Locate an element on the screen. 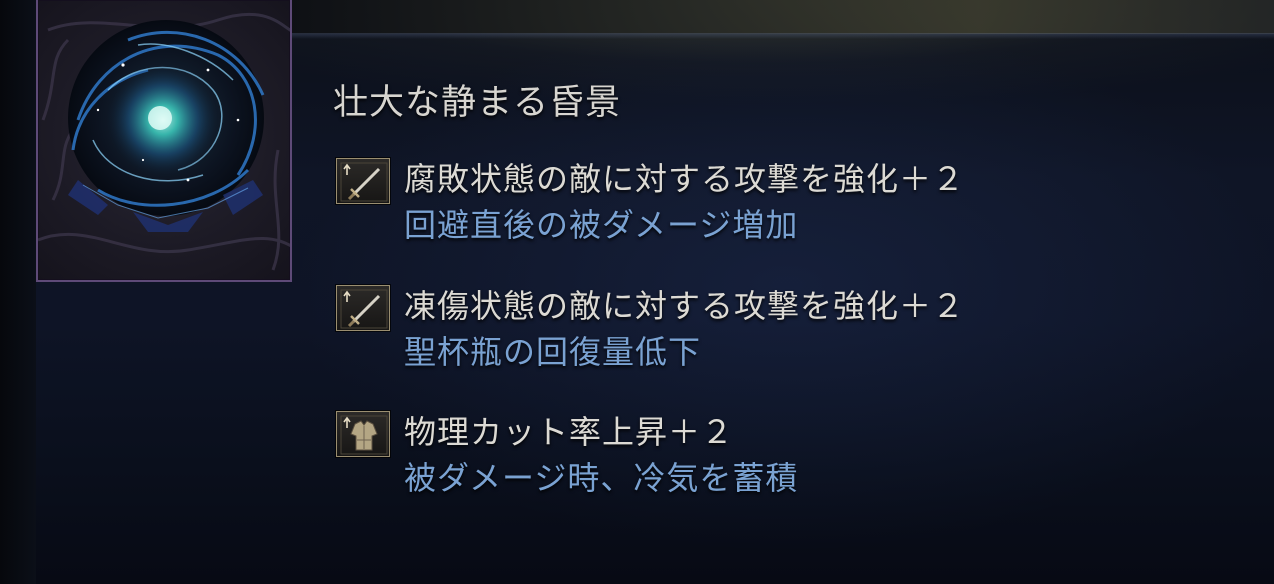 The height and width of the screenshot is (584, 1274). relic-image-frame is located at coordinates (164, 141).